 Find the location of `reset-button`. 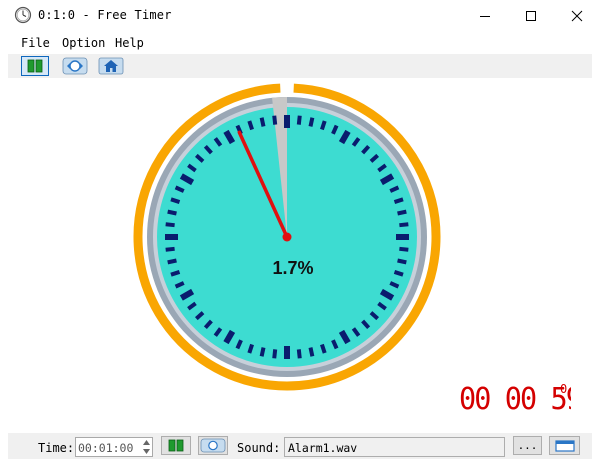

reset-button is located at coordinates (75, 66).